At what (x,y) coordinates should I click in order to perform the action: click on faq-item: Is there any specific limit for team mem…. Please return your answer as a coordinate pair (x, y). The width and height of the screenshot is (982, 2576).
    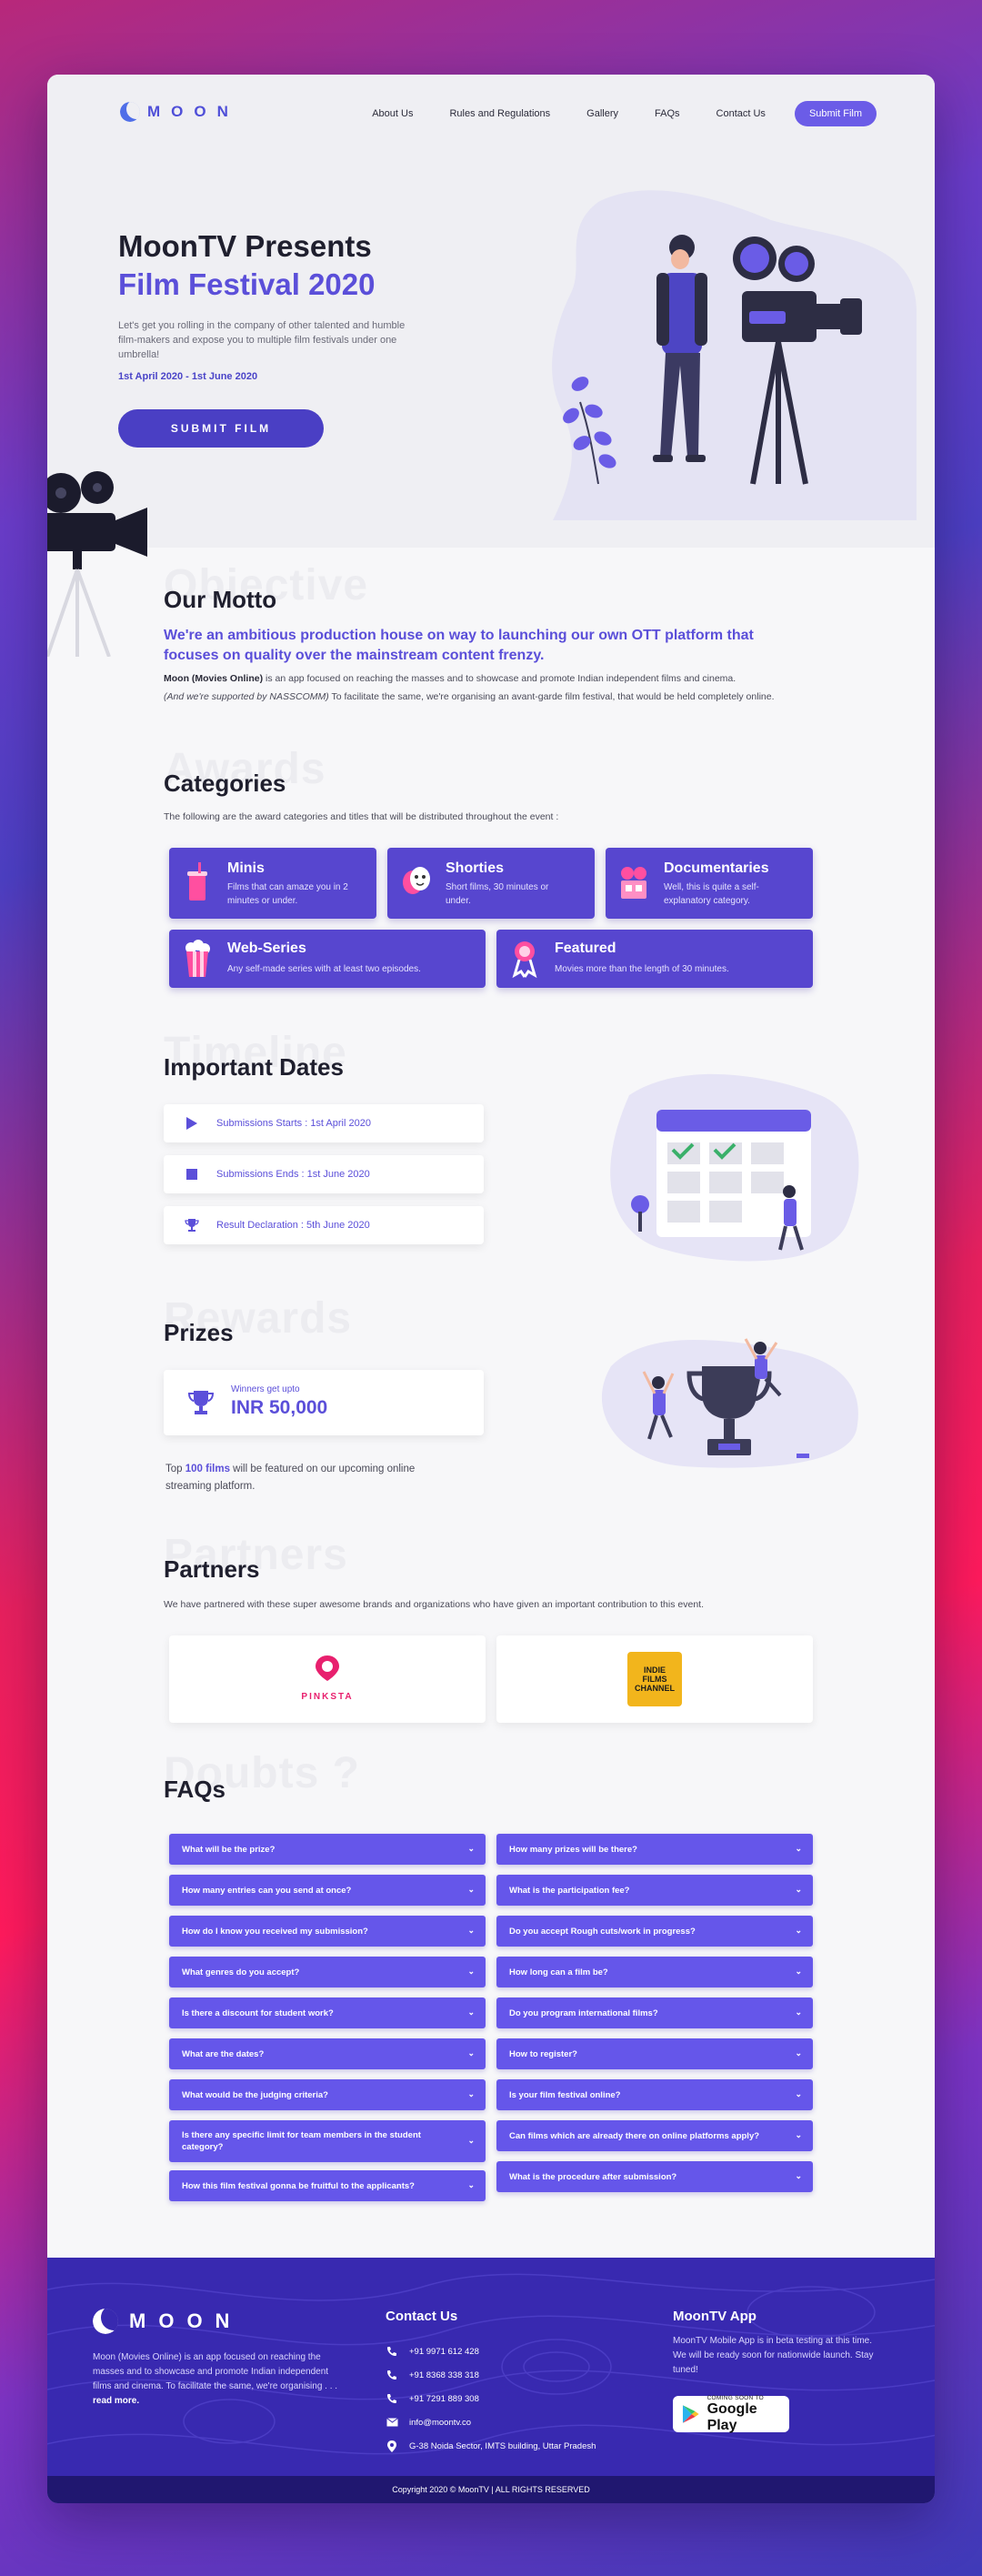
    Looking at the image, I should click on (327, 2141).